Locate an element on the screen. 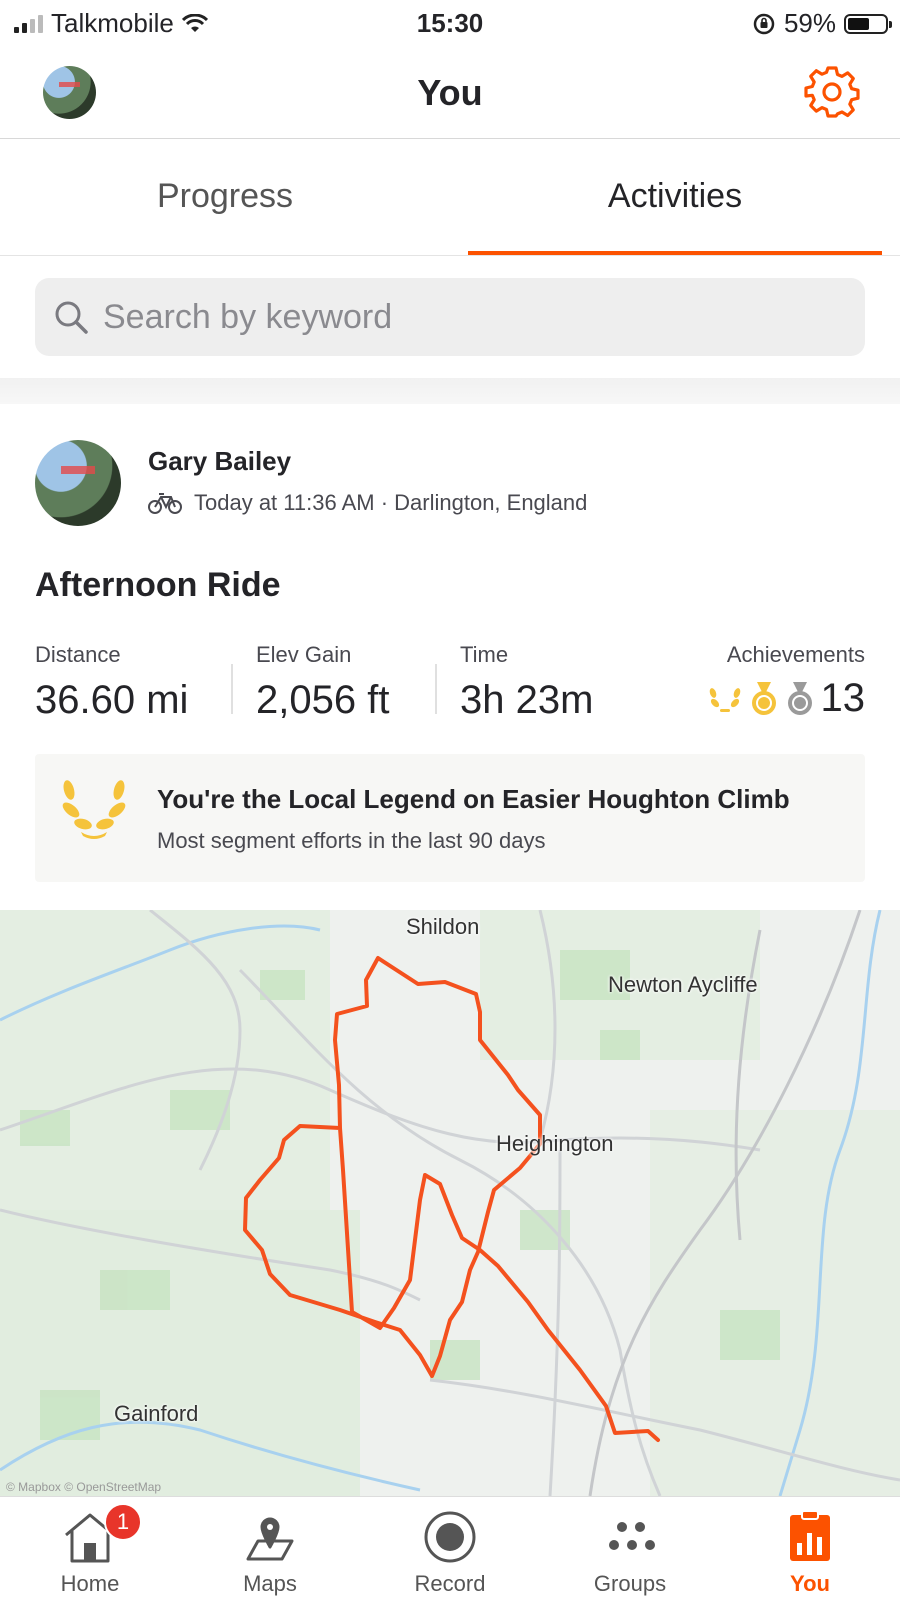 Image resolution: width=900 pixels, height=1601 pixels. nav-maps-label: Maps is located at coordinates (270, 1583).